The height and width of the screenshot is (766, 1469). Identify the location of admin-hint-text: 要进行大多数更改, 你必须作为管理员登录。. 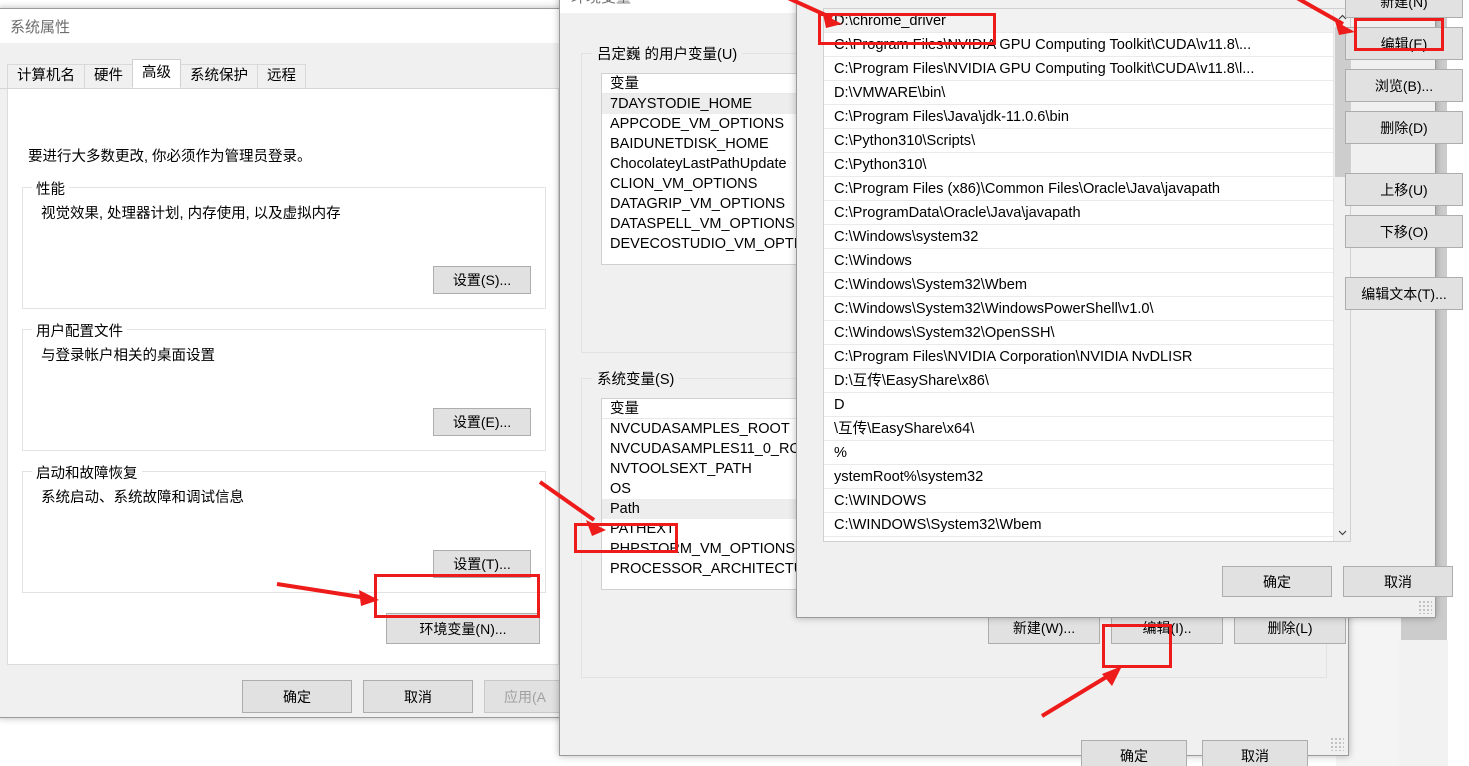
(170, 157).